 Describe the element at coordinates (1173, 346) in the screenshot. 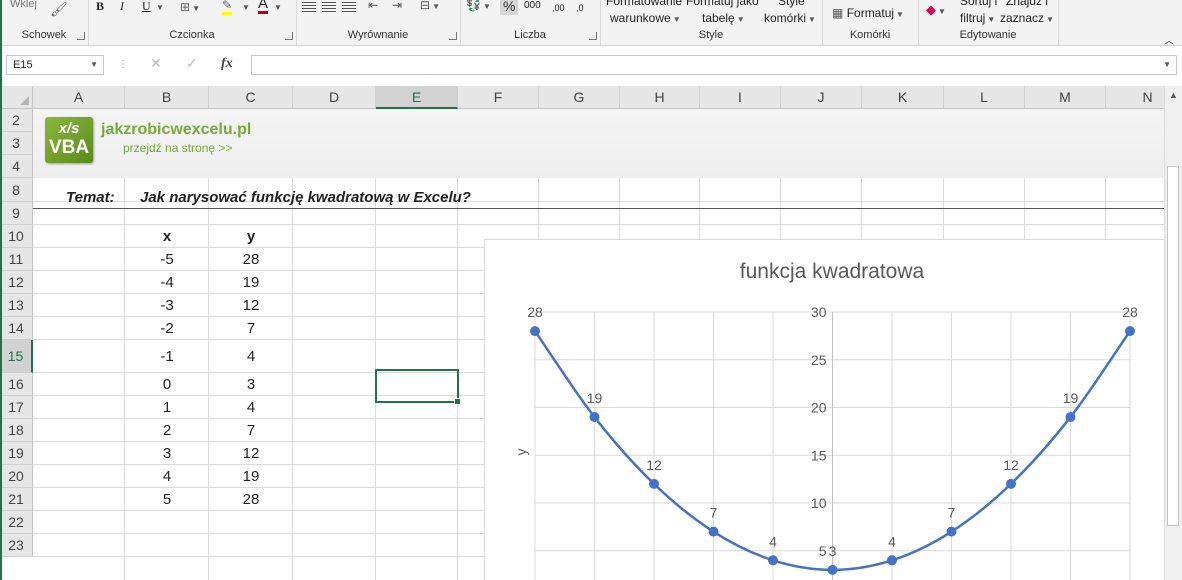

I see `scrollbar-thumb` at that location.